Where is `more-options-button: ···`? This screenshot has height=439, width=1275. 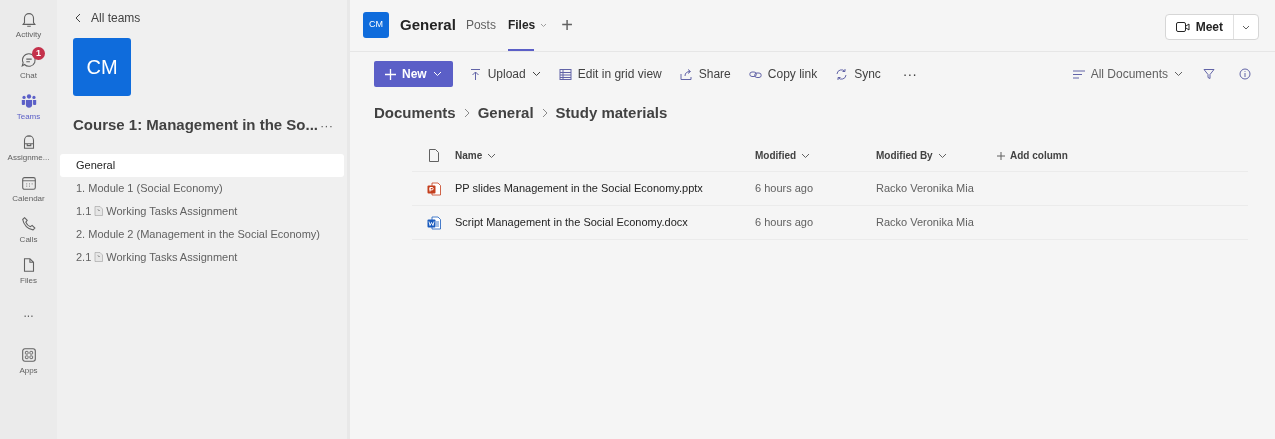 more-options-button: ··· is located at coordinates (326, 125).